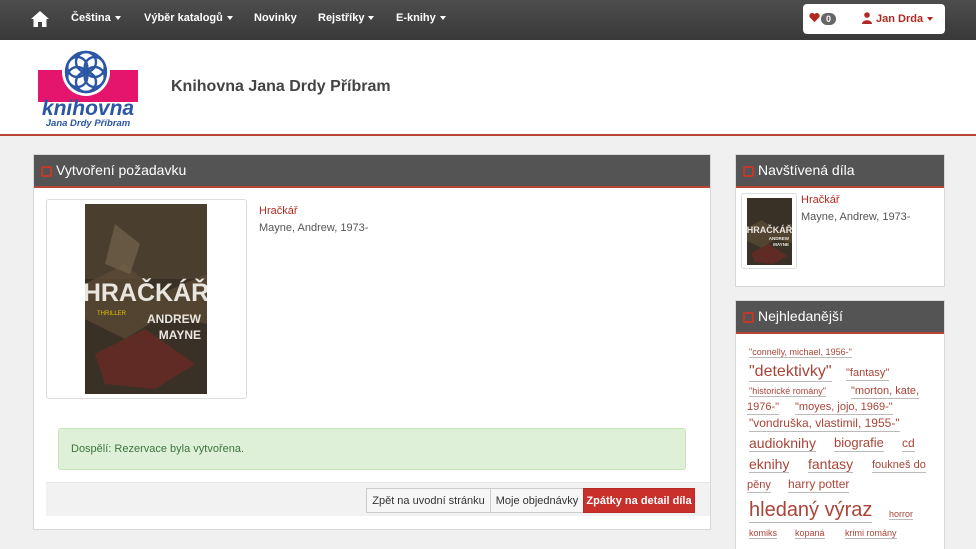 This screenshot has height=549, width=976. Describe the element at coordinates (88, 123) in the screenshot. I see `svg-text: Jana Drdy Příbram` at that location.